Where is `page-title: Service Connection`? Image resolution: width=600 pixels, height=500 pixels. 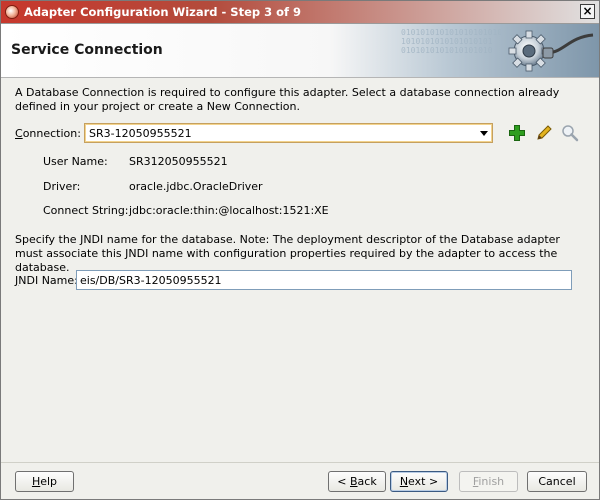
page-title: Service Connection is located at coordinates (87, 50).